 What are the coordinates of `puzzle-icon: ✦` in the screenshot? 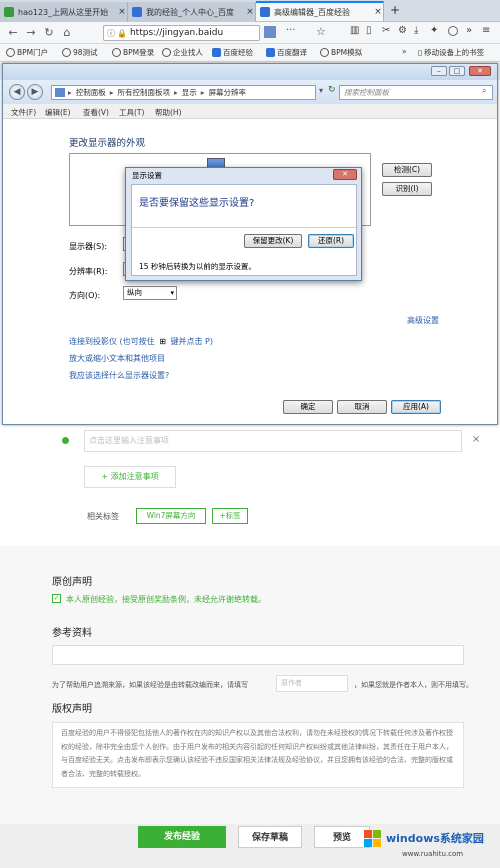 It's located at (434, 30).